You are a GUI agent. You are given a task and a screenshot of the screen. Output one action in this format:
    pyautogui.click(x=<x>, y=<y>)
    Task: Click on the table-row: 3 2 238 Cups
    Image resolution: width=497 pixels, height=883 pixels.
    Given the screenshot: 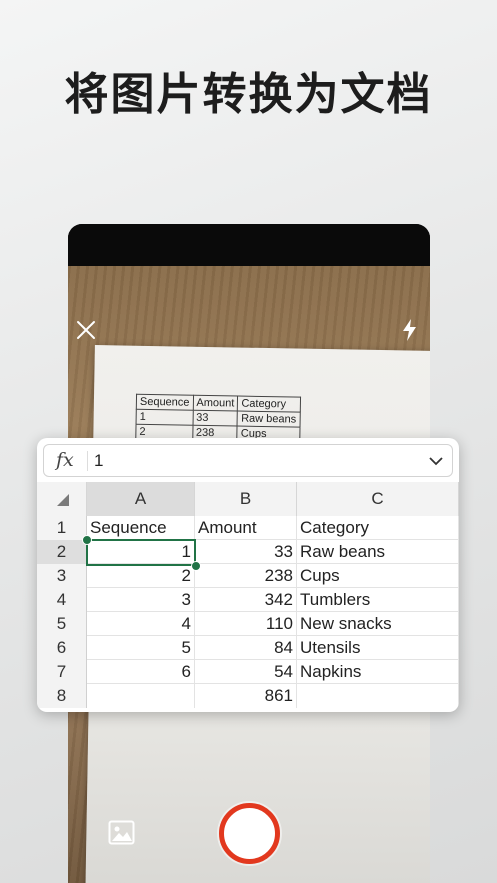 What is the action you would take?
    pyautogui.click(x=248, y=576)
    